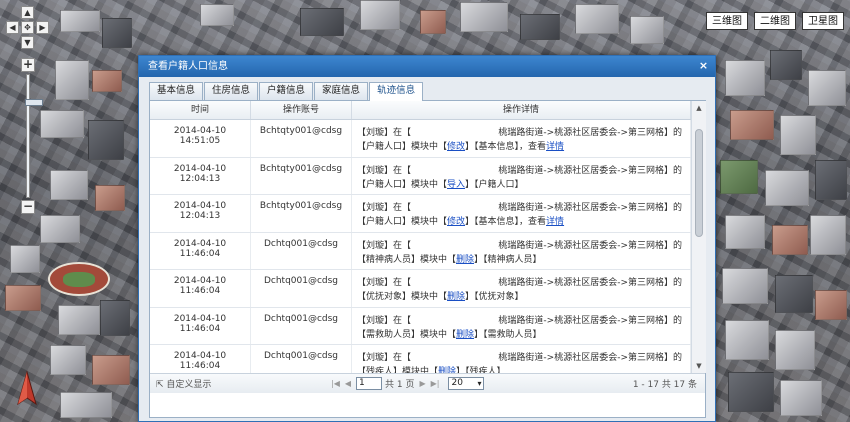  What do you see at coordinates (348, 383) in the screenshot?
I see `prev-page-button: ◀` at bounding box center [348, 383].